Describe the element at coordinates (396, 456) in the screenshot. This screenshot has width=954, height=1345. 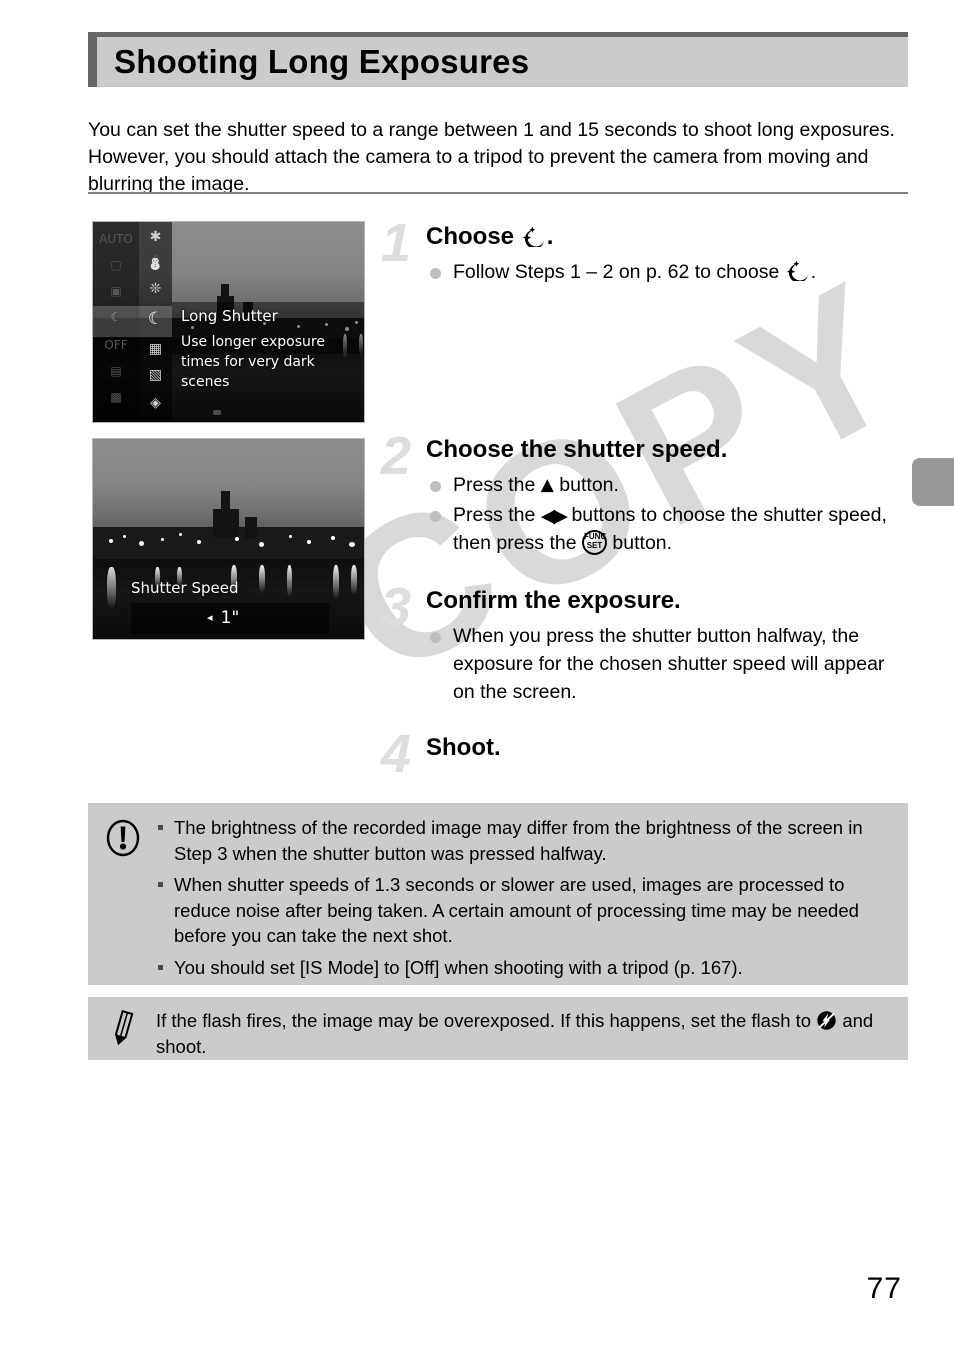
I see `step-2-number: 2` at that location.